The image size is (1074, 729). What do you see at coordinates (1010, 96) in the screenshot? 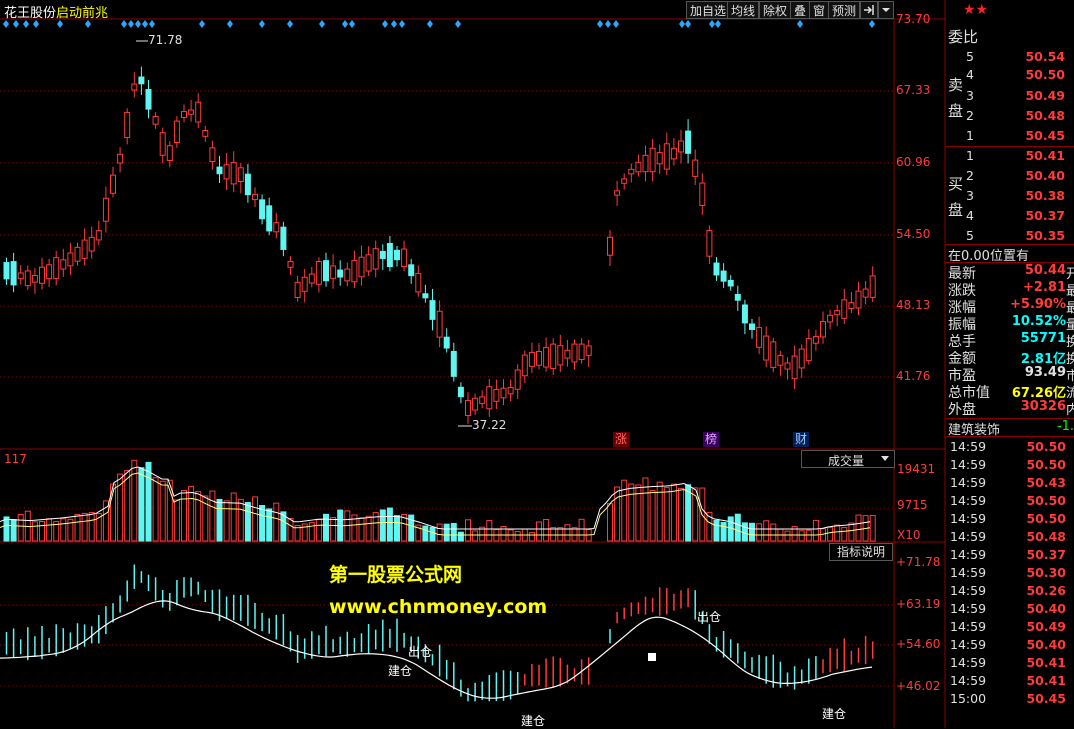
I see `sell-order-row: 3 50.49` at bounding box center [1010, 96].